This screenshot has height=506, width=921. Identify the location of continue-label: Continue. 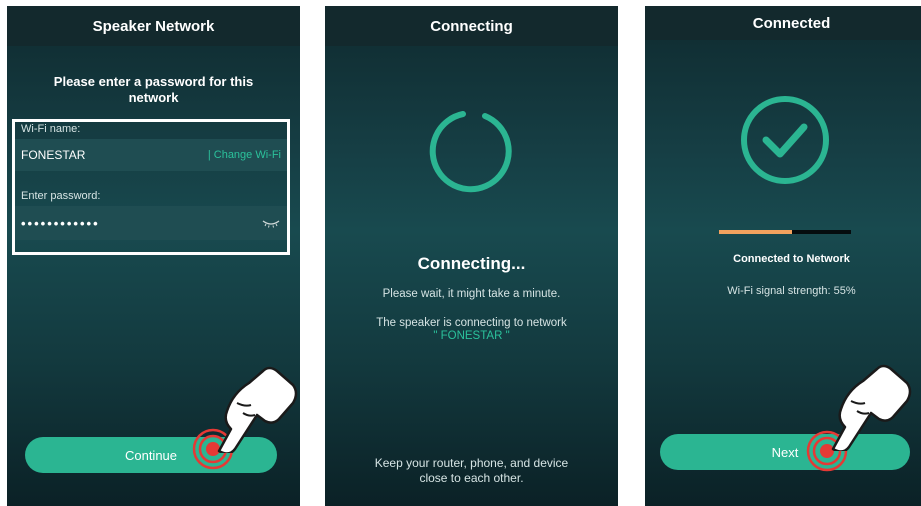
(151, 455).